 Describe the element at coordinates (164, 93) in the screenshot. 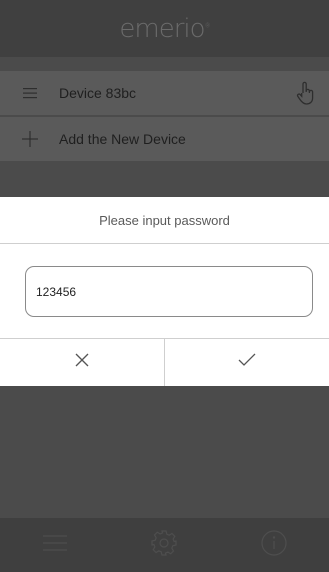

I see `device-row: Device 83bc` at that location.